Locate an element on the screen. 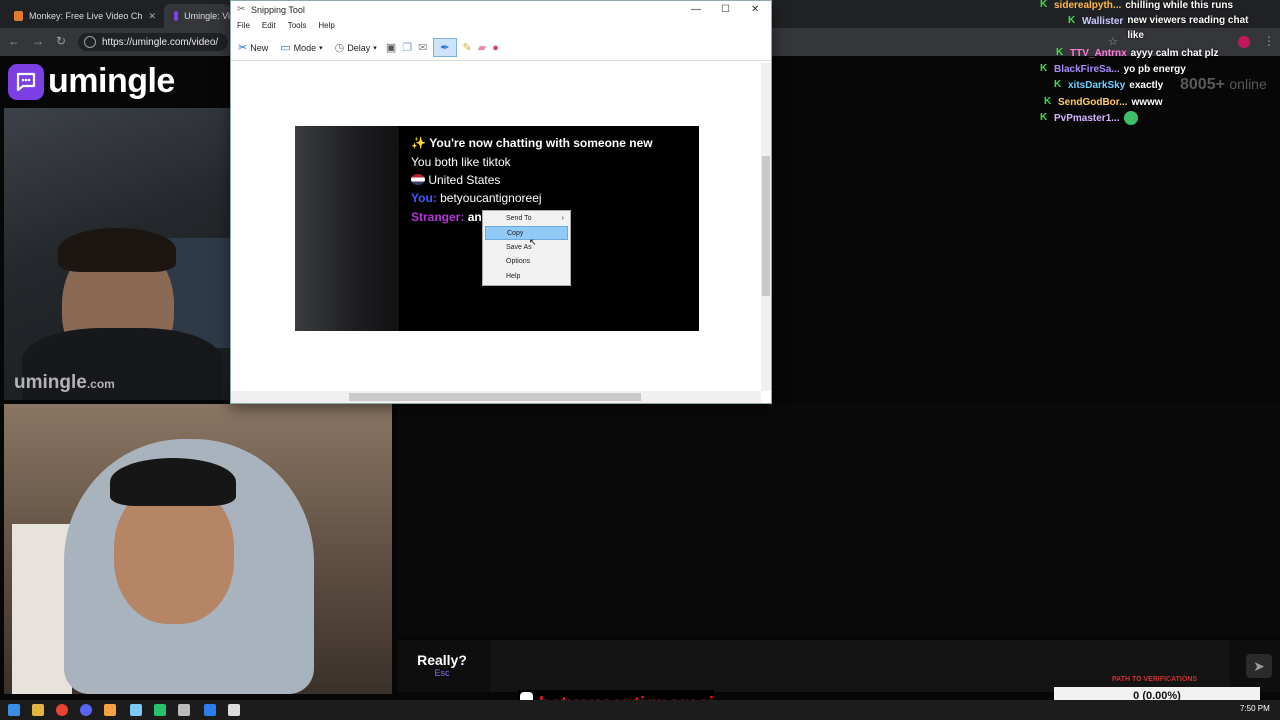 This screenshot has width=1280, height=720. chat-message: K xitsDarkSky exactly is located at coordinates (1108, 85).